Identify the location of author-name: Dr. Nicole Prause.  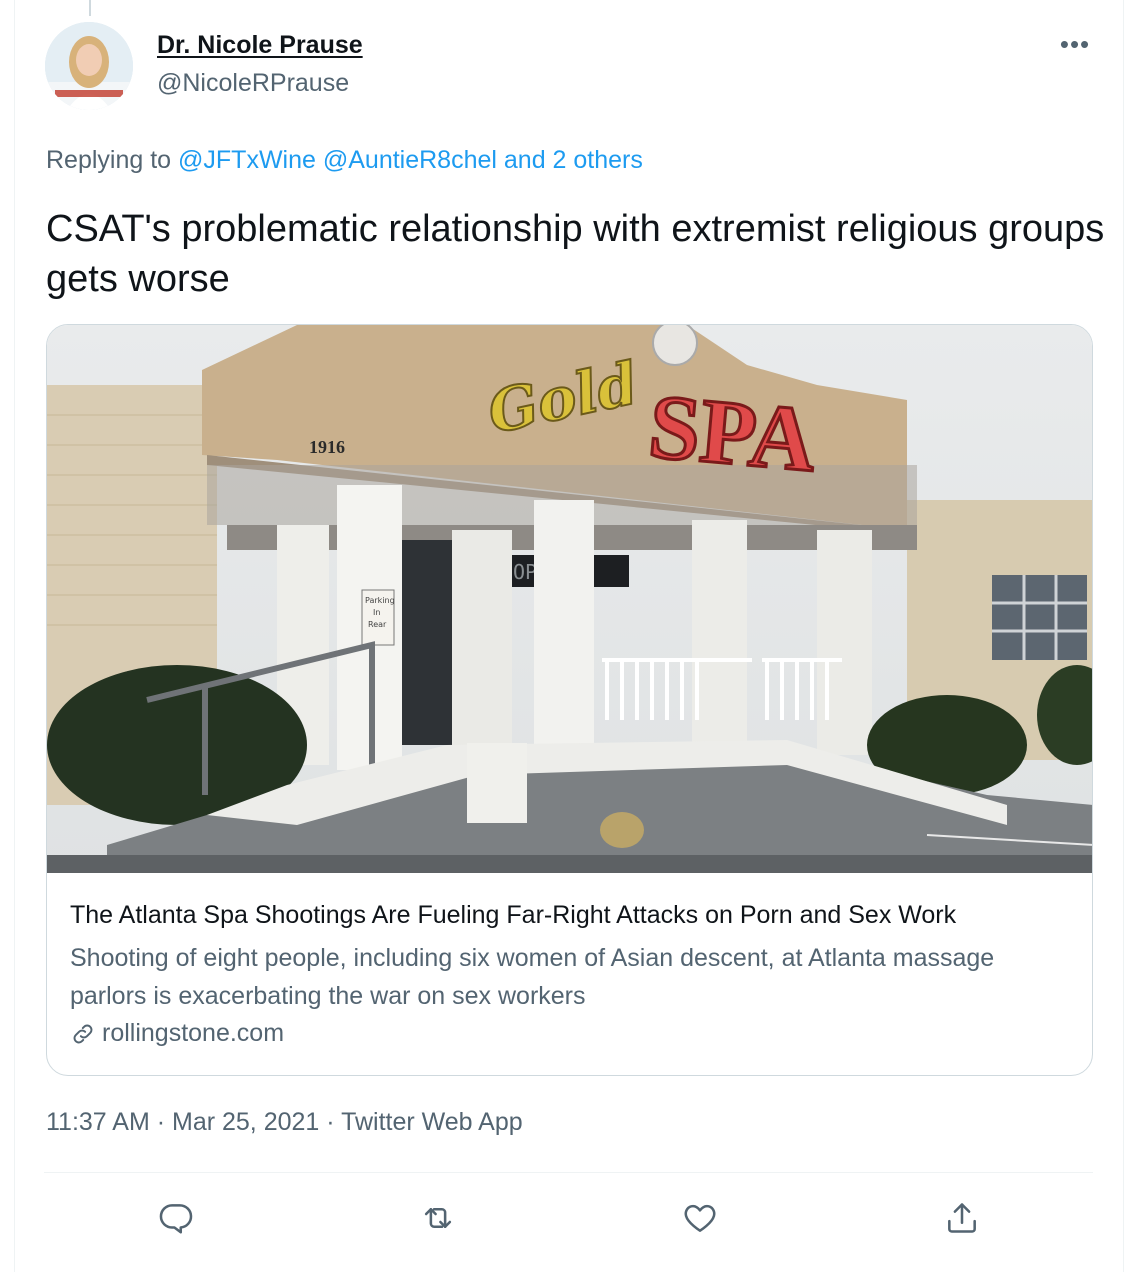
(260, 45).